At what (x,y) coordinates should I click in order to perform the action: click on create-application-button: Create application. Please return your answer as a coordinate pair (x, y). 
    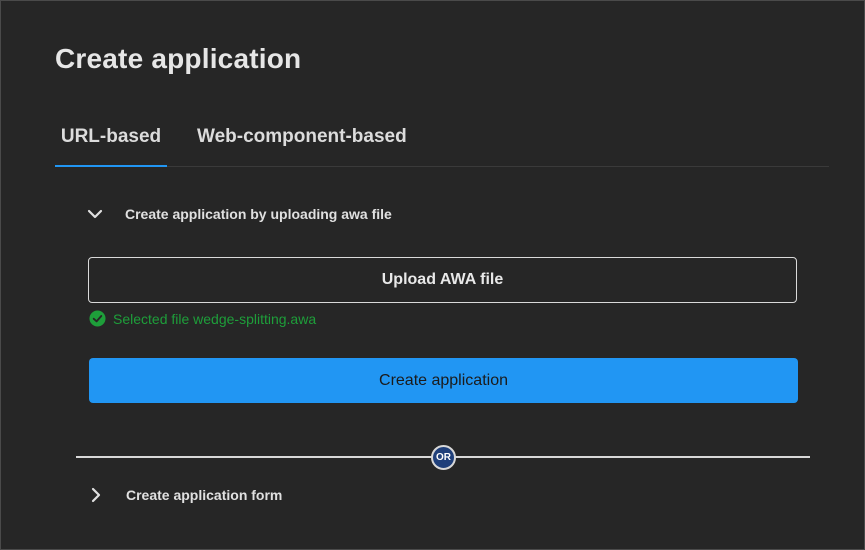
    Looking at the image, I should click on (443, 380).